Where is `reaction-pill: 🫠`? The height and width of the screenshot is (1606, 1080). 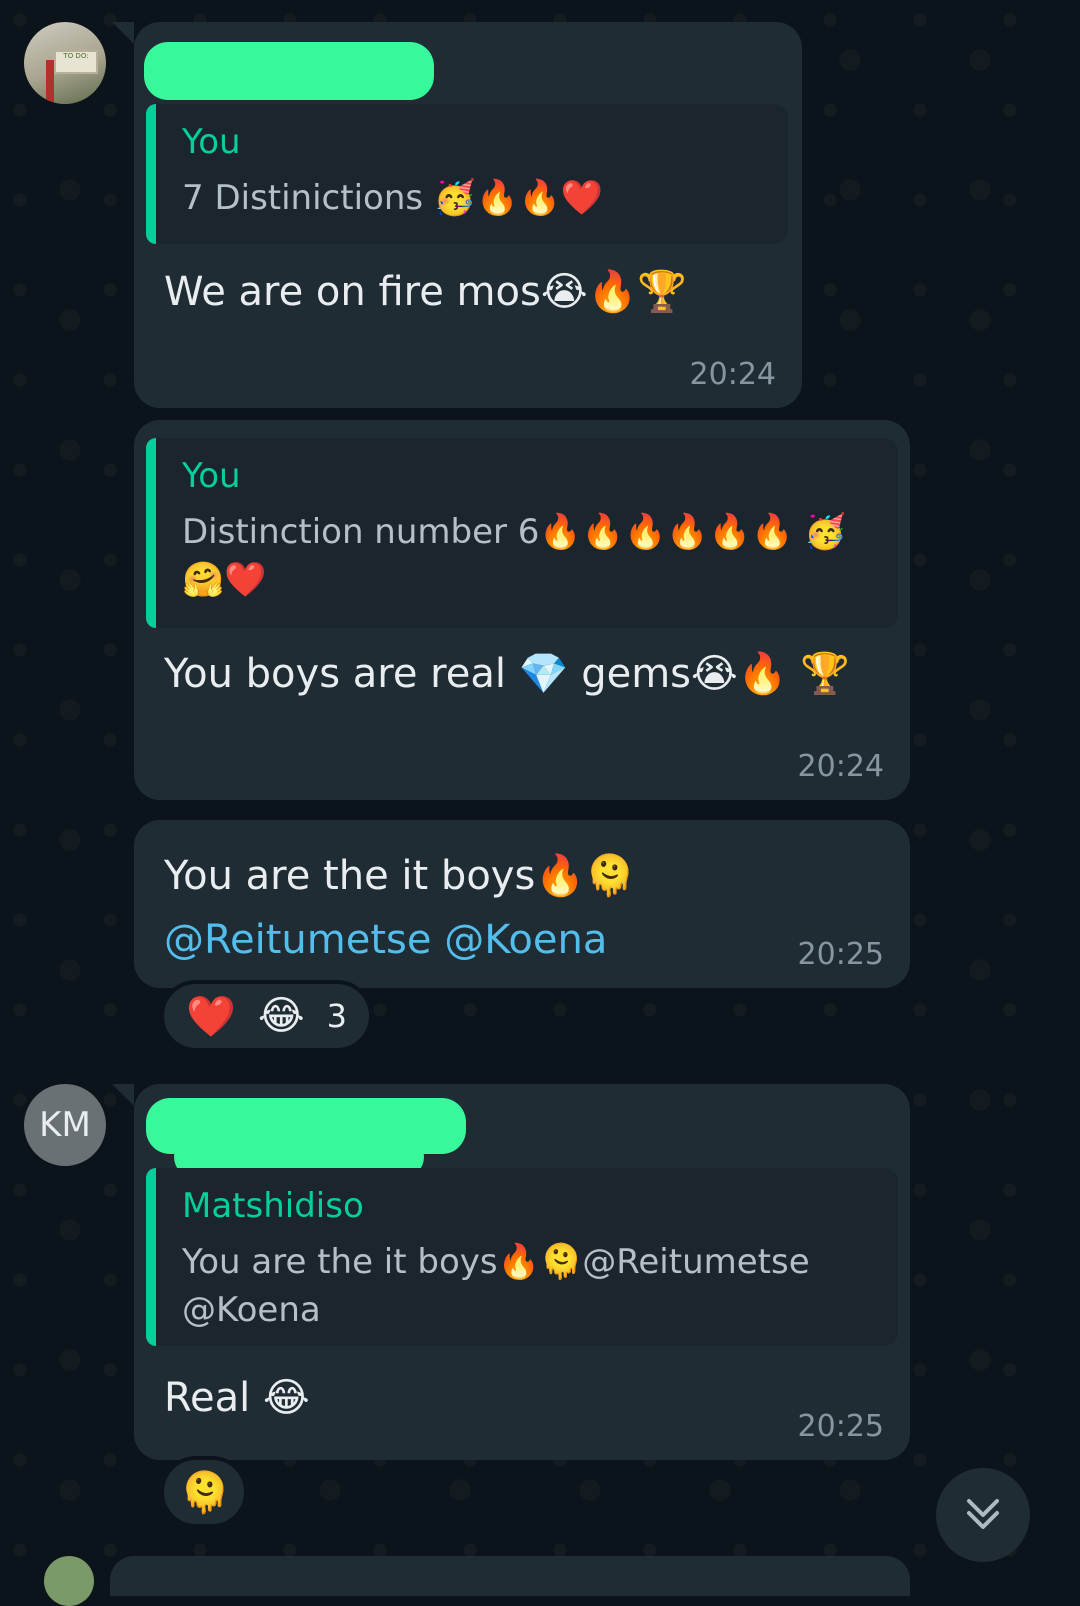
reaction-pill: 🫠 is located at coordinates (204, 1492).